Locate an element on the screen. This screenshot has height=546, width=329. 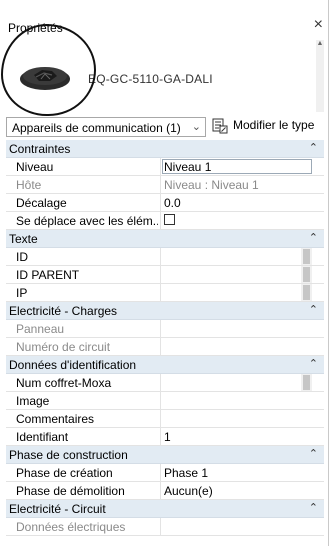
property-row-ip: IP is located at coordinates (165, 293).